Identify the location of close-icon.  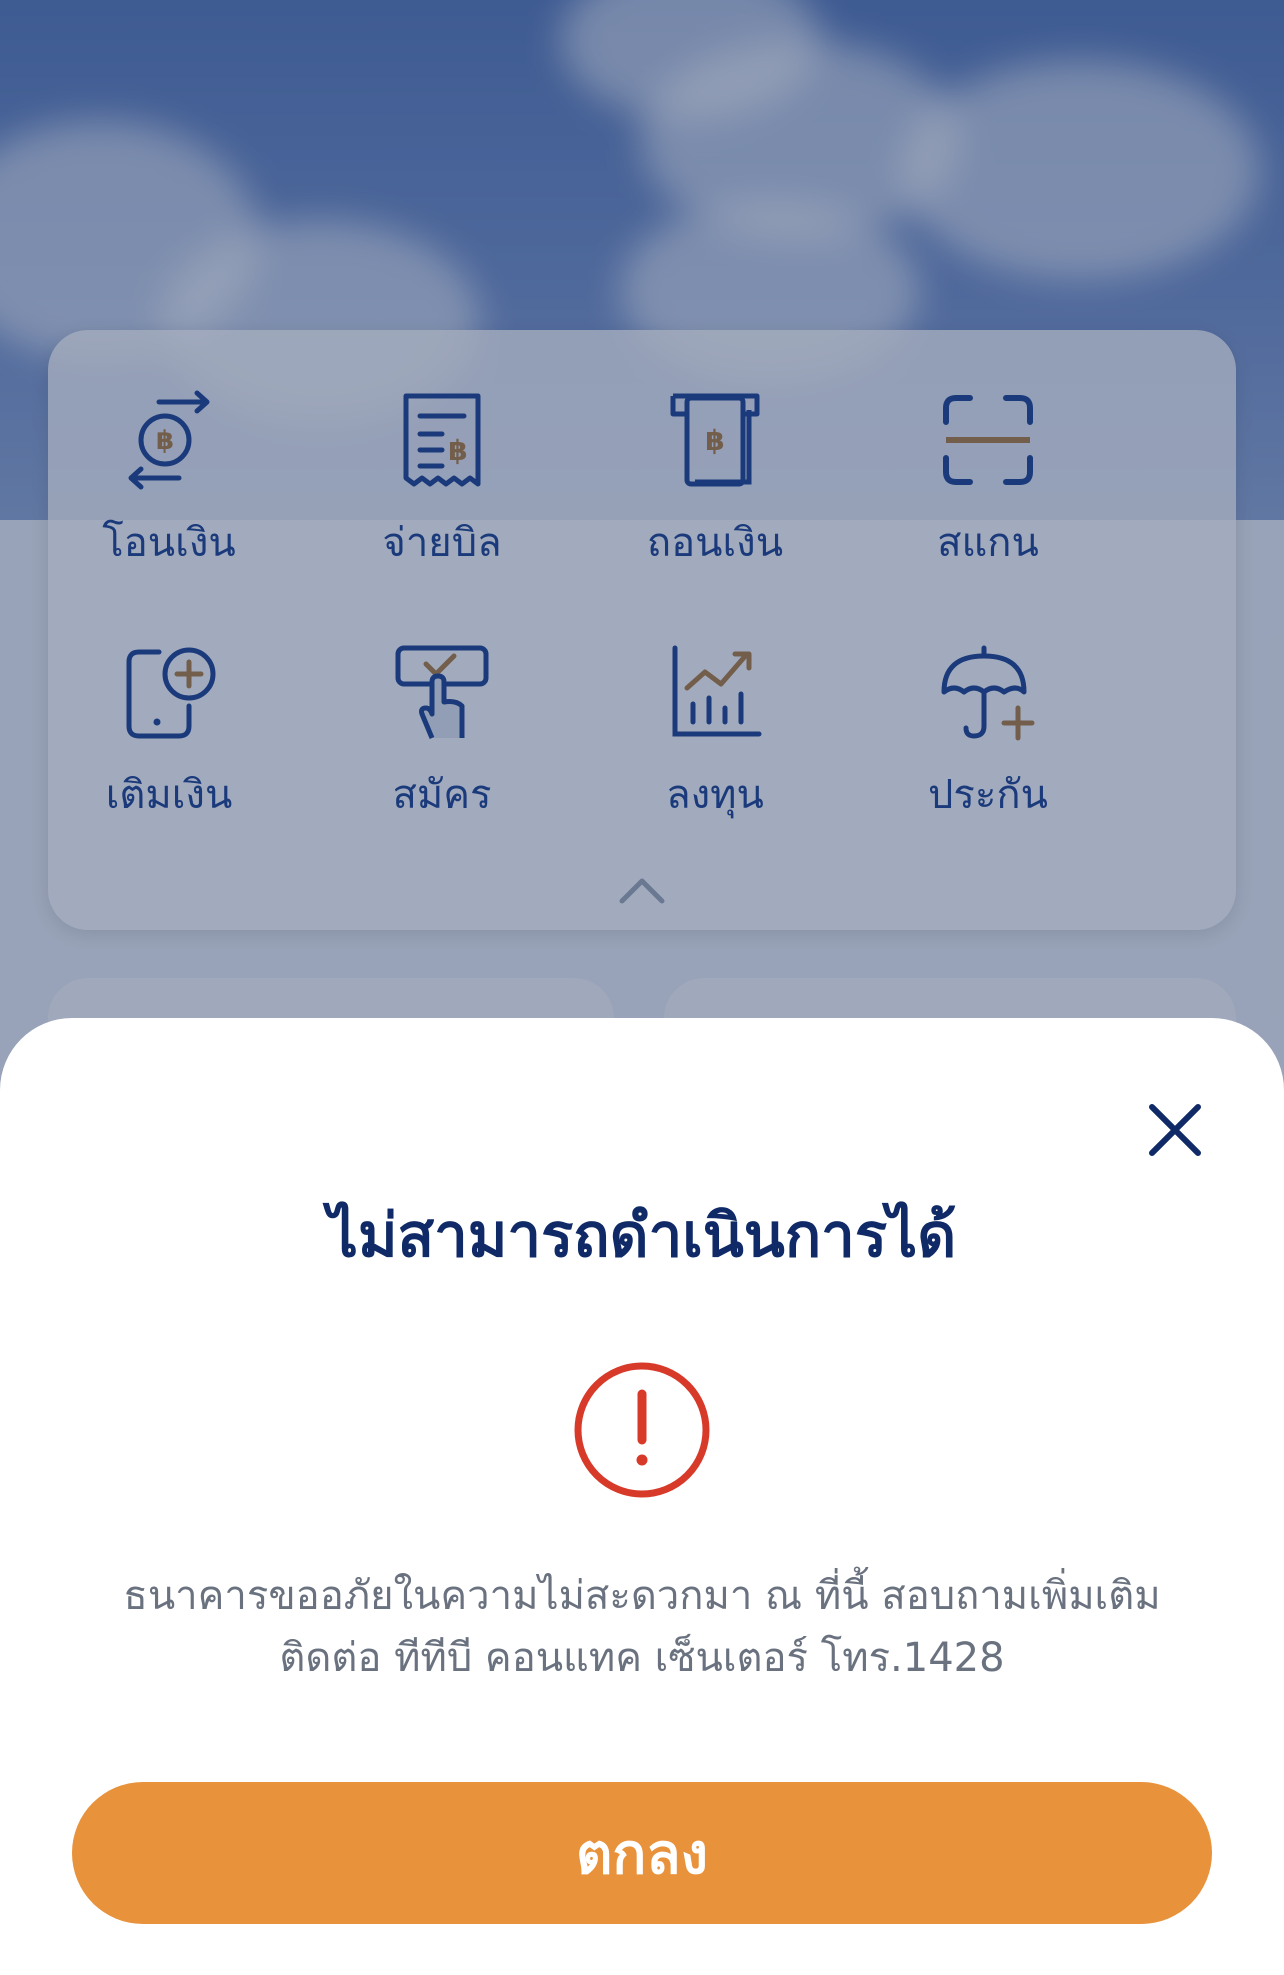
(1175, 1130).